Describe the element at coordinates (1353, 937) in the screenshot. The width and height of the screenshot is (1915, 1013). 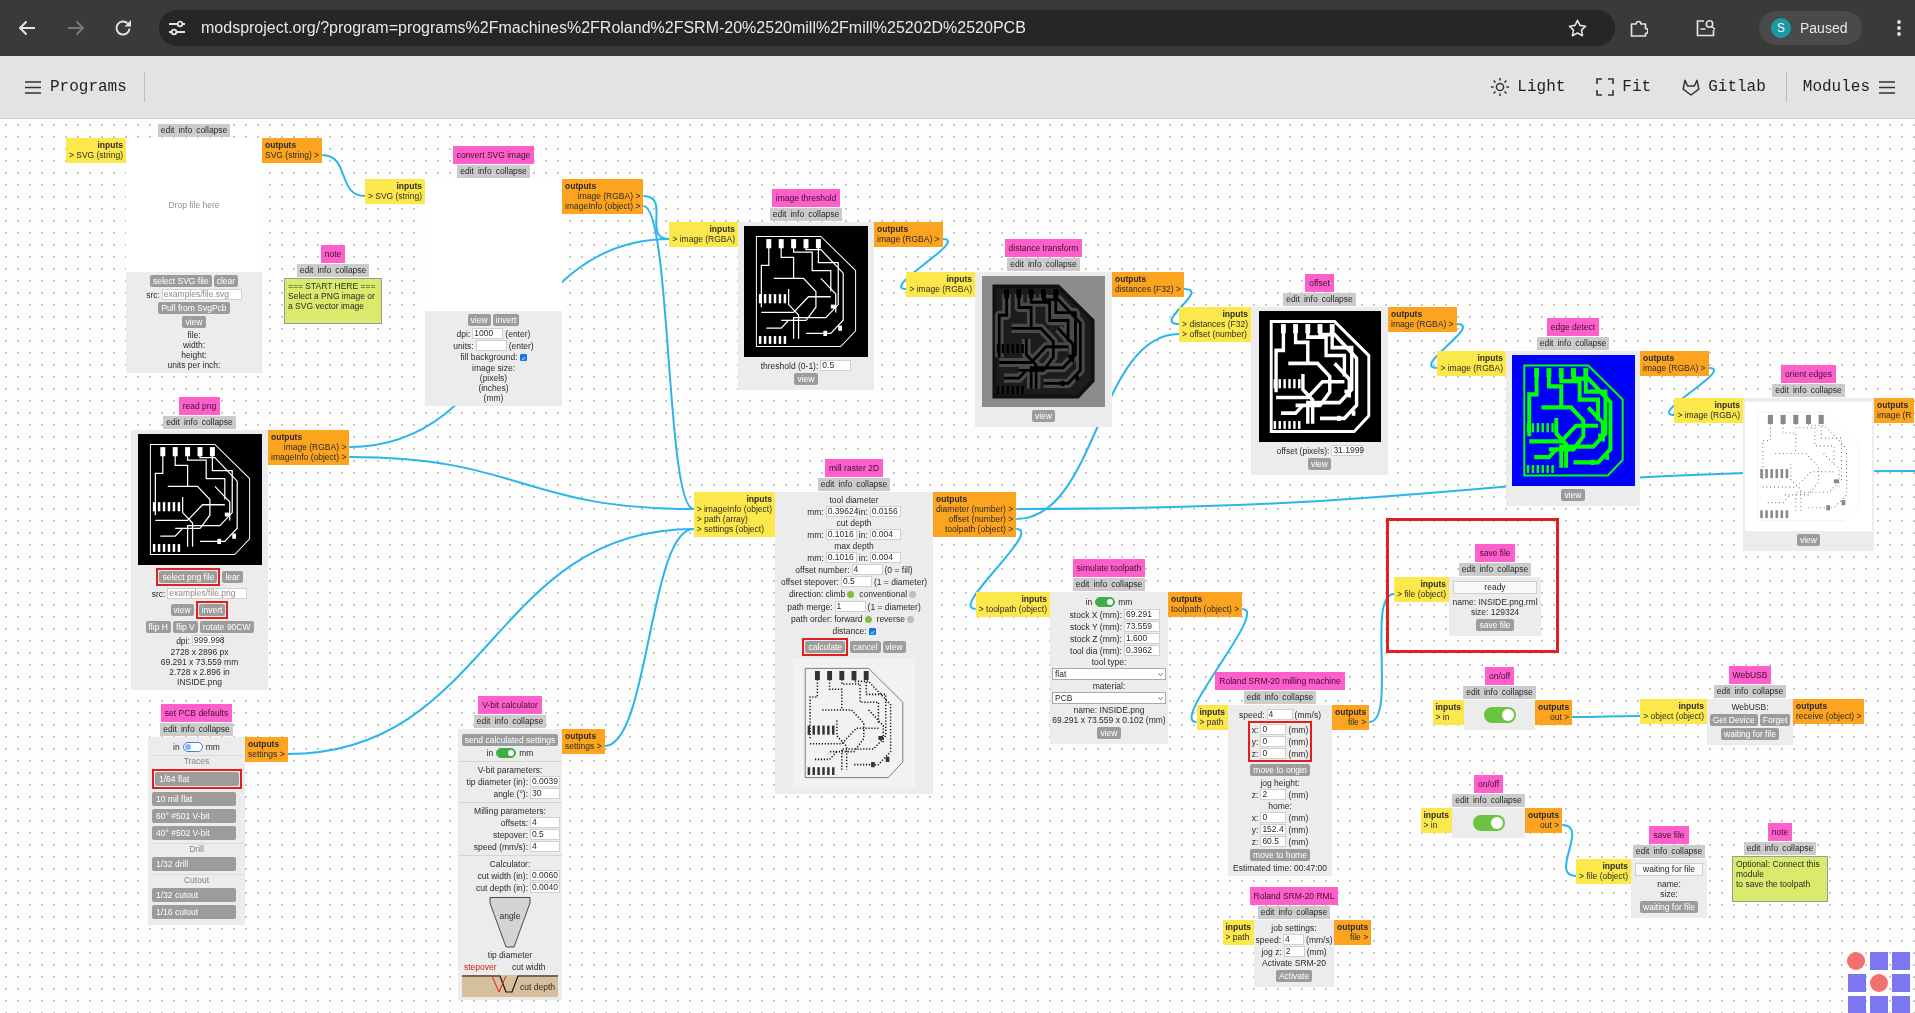
I see `output-port: file >` at that location.